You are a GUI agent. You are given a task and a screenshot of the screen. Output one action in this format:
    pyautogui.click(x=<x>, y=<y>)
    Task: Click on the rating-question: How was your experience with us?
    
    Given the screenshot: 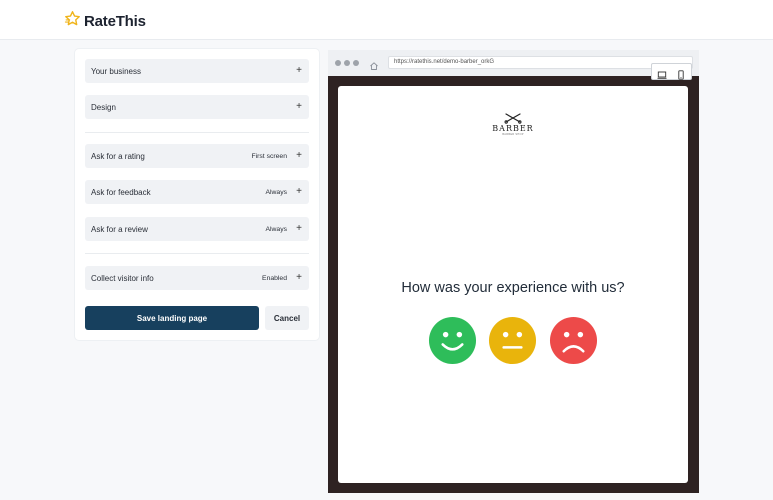 What is the action you would take?
    pyautogui.click(x=513, y=288)
    